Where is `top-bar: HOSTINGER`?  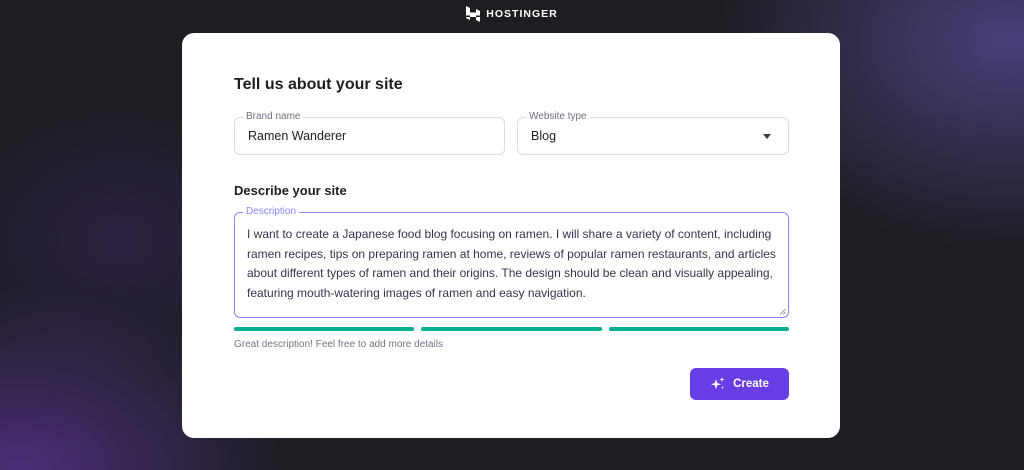 top-bar: HOSTINGER is located at coordinates (512, 14).